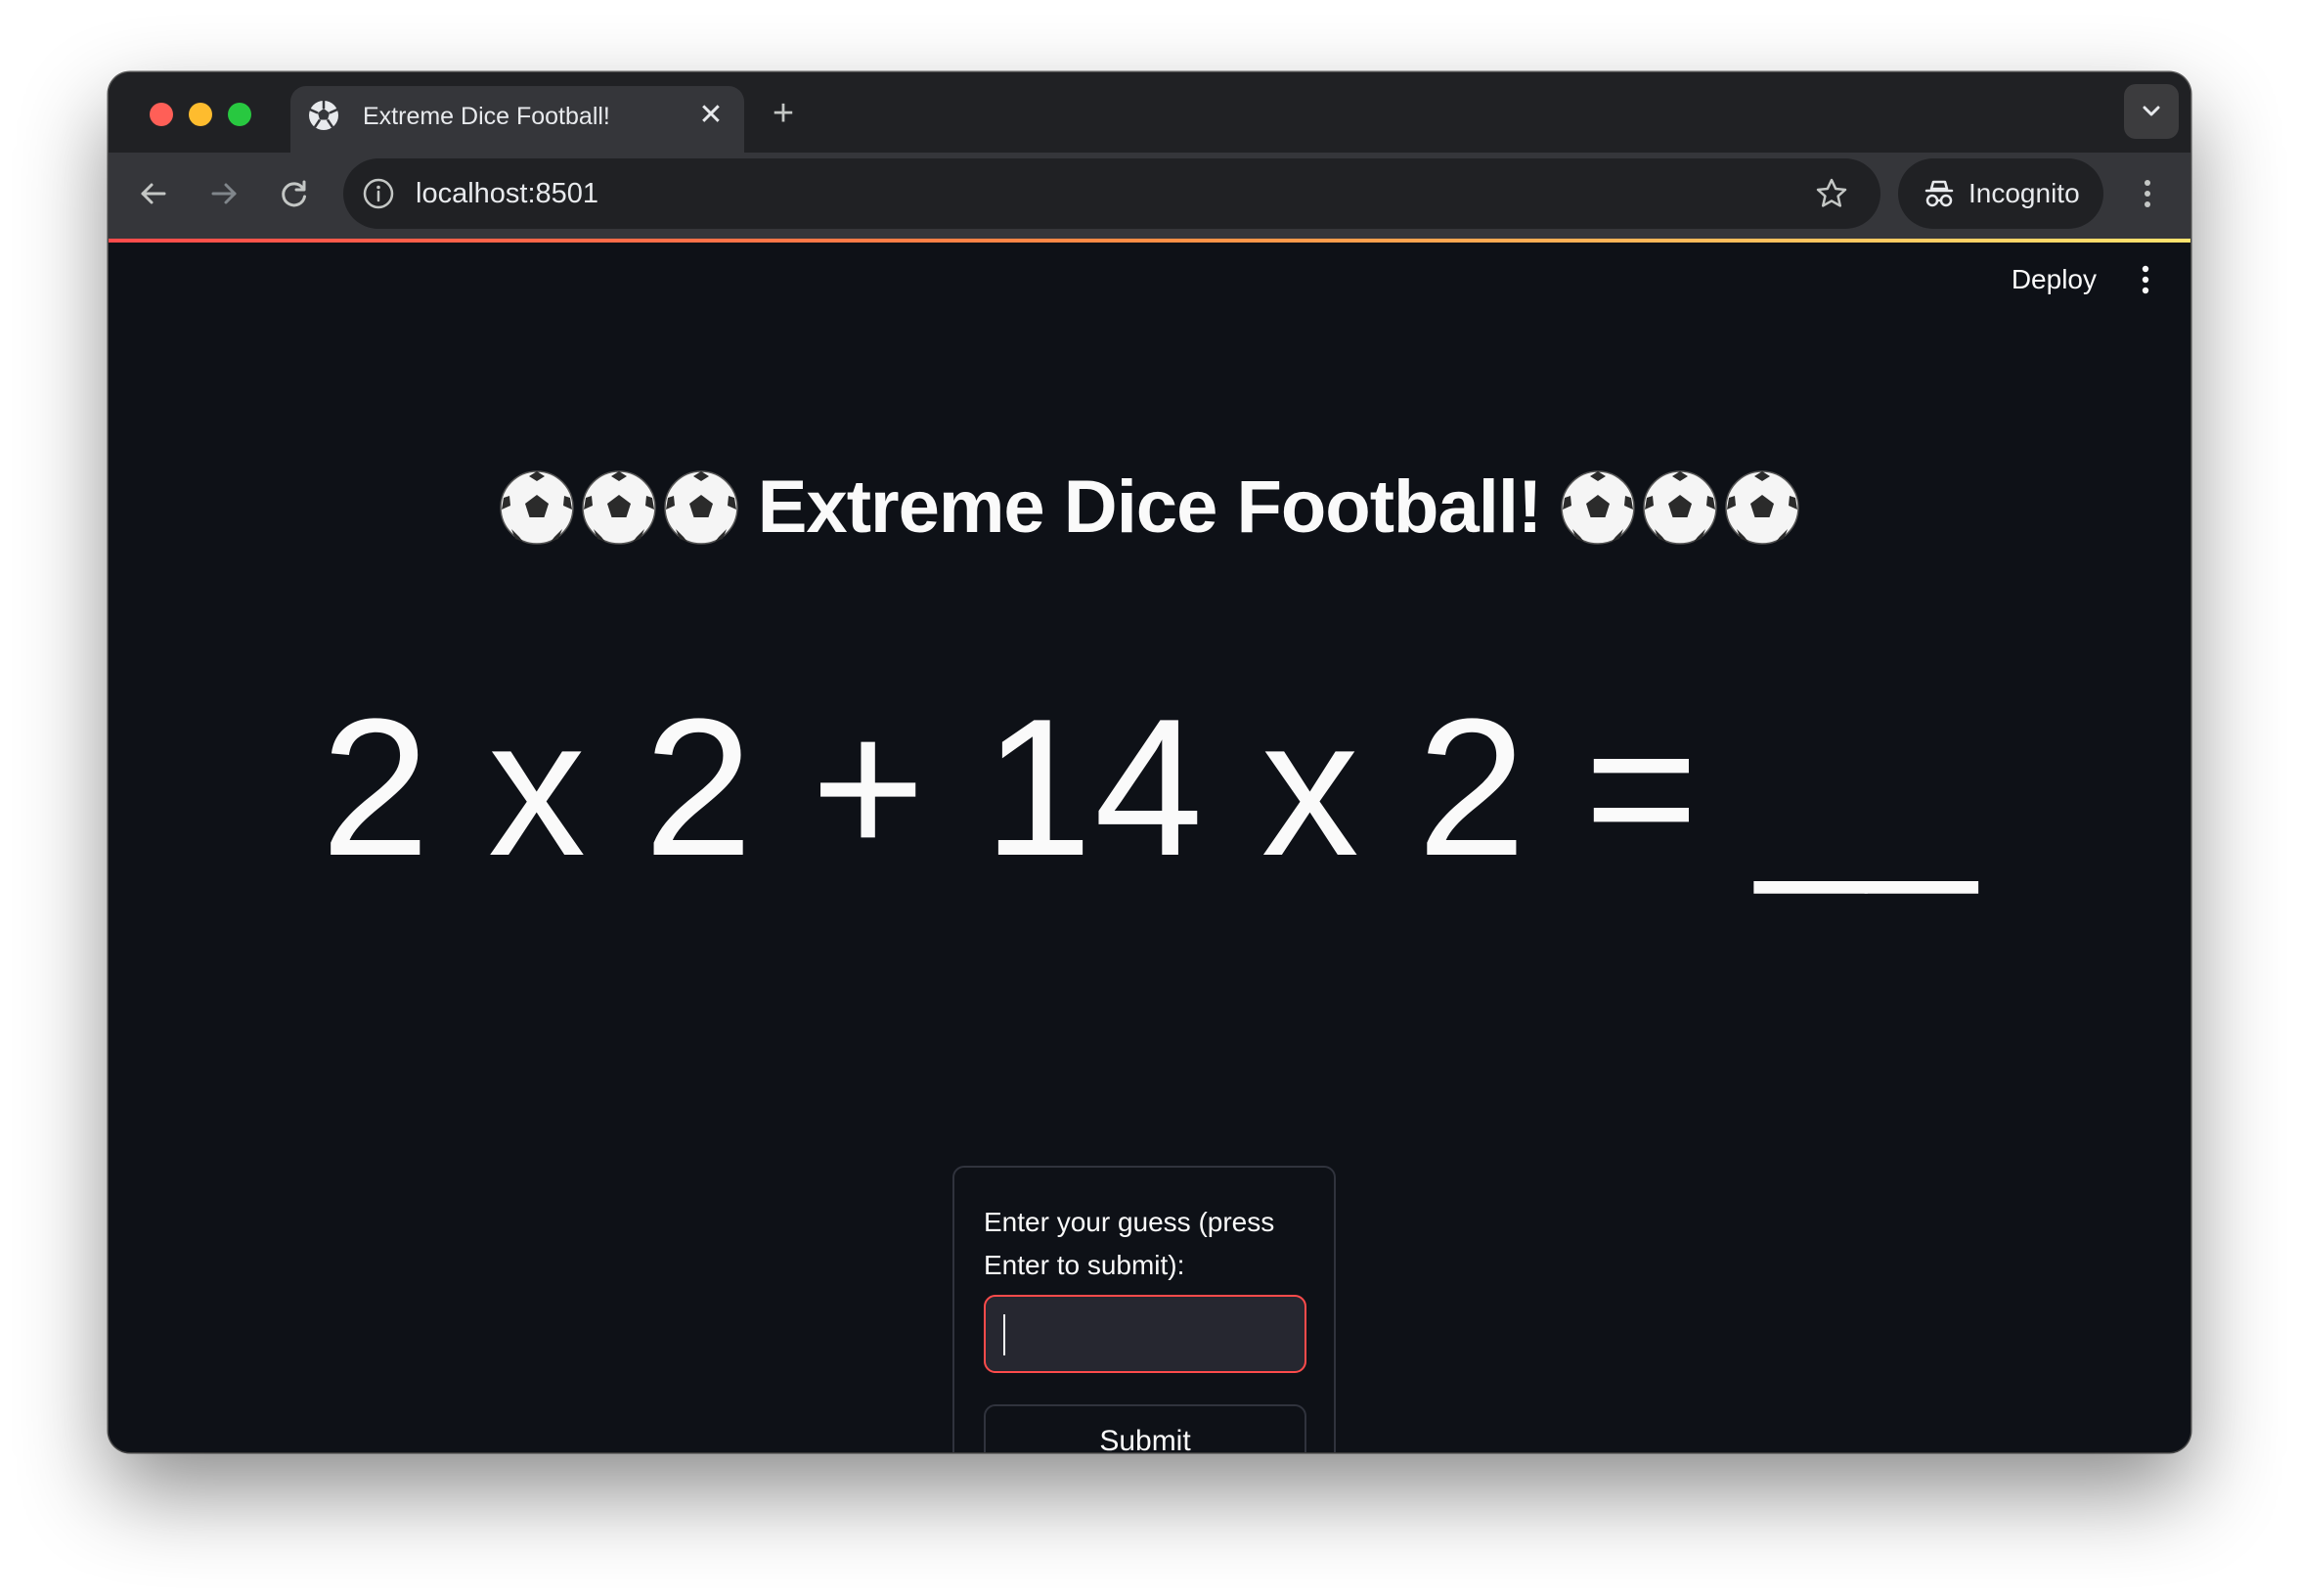  What do you see at coordinates (1149, 112) in the screenshot?
I see `tab-strip: Extreme Dice Football! ✕ +` at bounding box center [1149, 112].